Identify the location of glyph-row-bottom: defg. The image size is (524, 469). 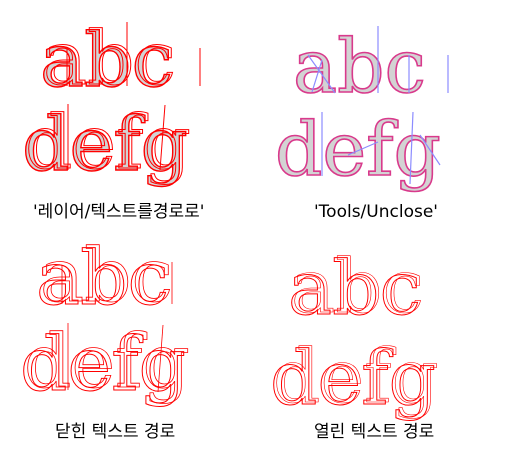
(358, 150).